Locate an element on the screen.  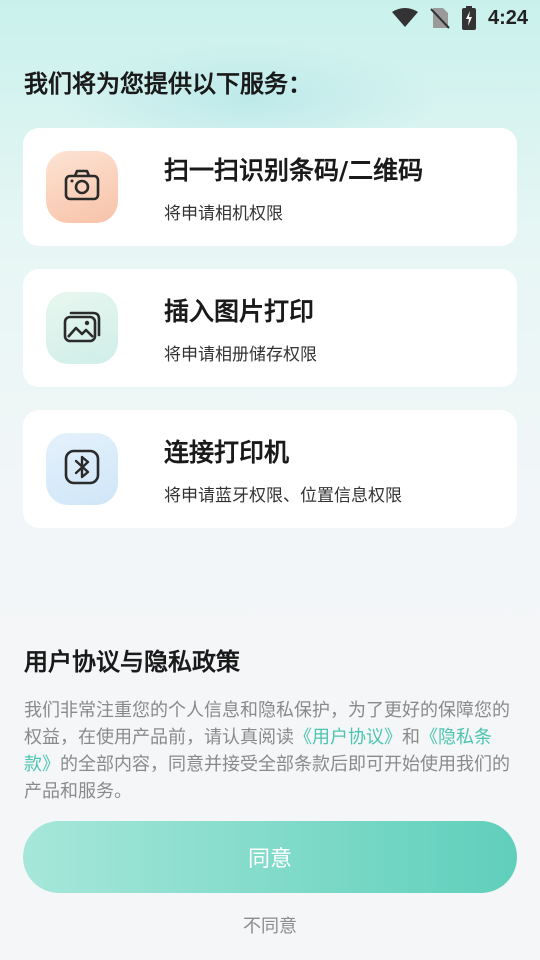
service-title: 扫一扫识别条码/二维码 is located at coordinates (294, 170).